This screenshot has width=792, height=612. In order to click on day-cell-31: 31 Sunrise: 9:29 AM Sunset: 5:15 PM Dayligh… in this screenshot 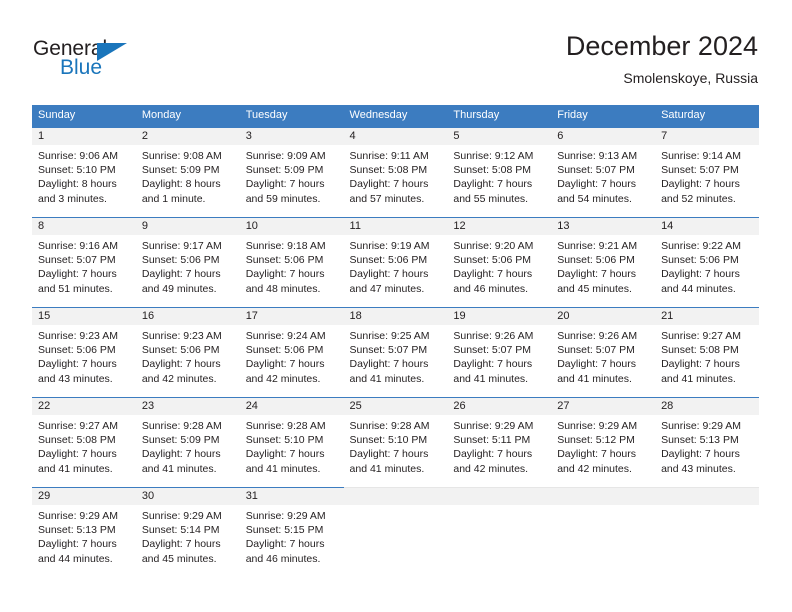, I will do `click(291, 531)`.